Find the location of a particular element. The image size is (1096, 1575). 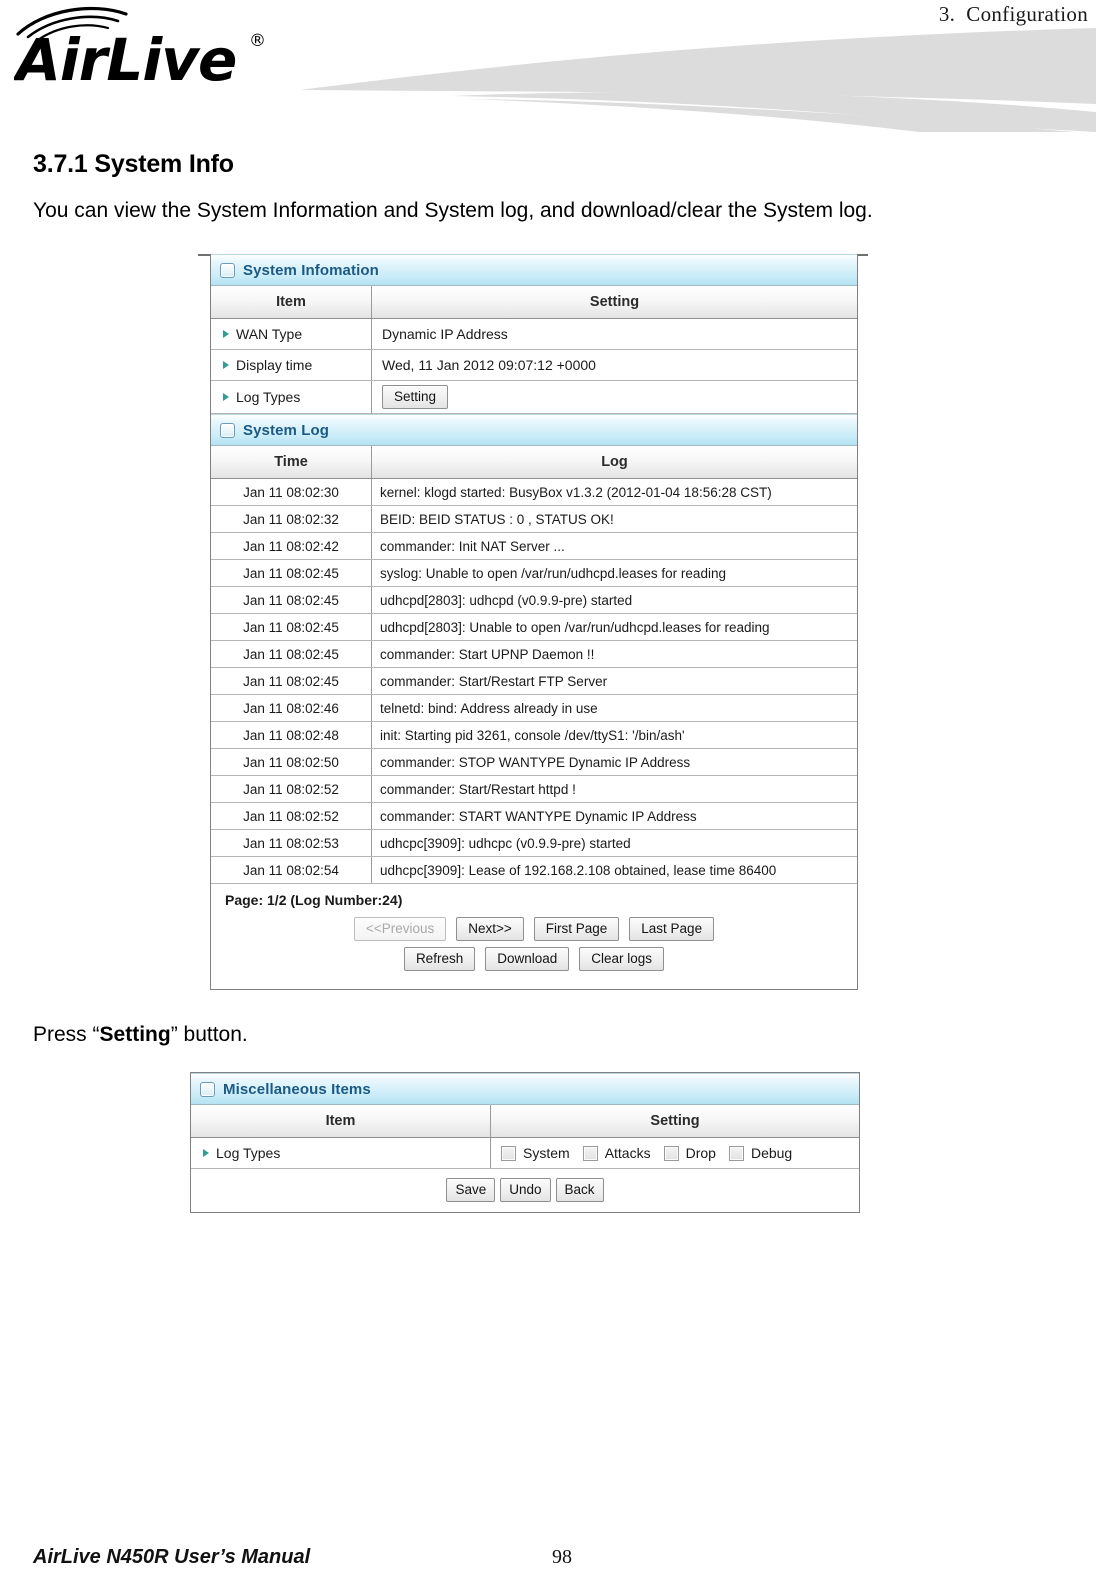

undo-button: Undo is located at coordinates (525, 1190).